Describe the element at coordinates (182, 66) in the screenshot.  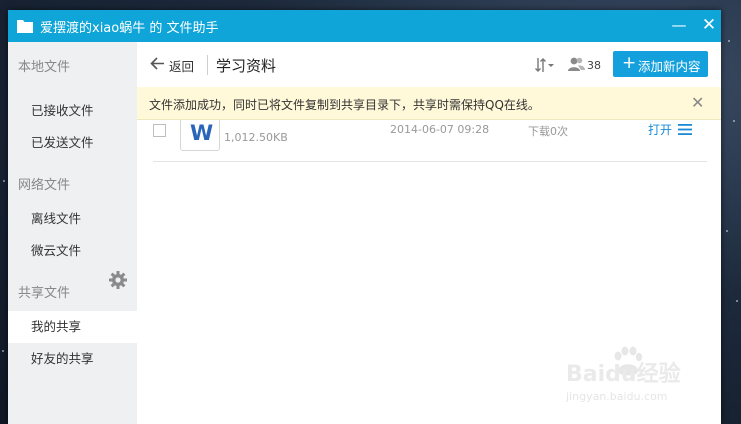
I see `back-label: 返回` at that location.